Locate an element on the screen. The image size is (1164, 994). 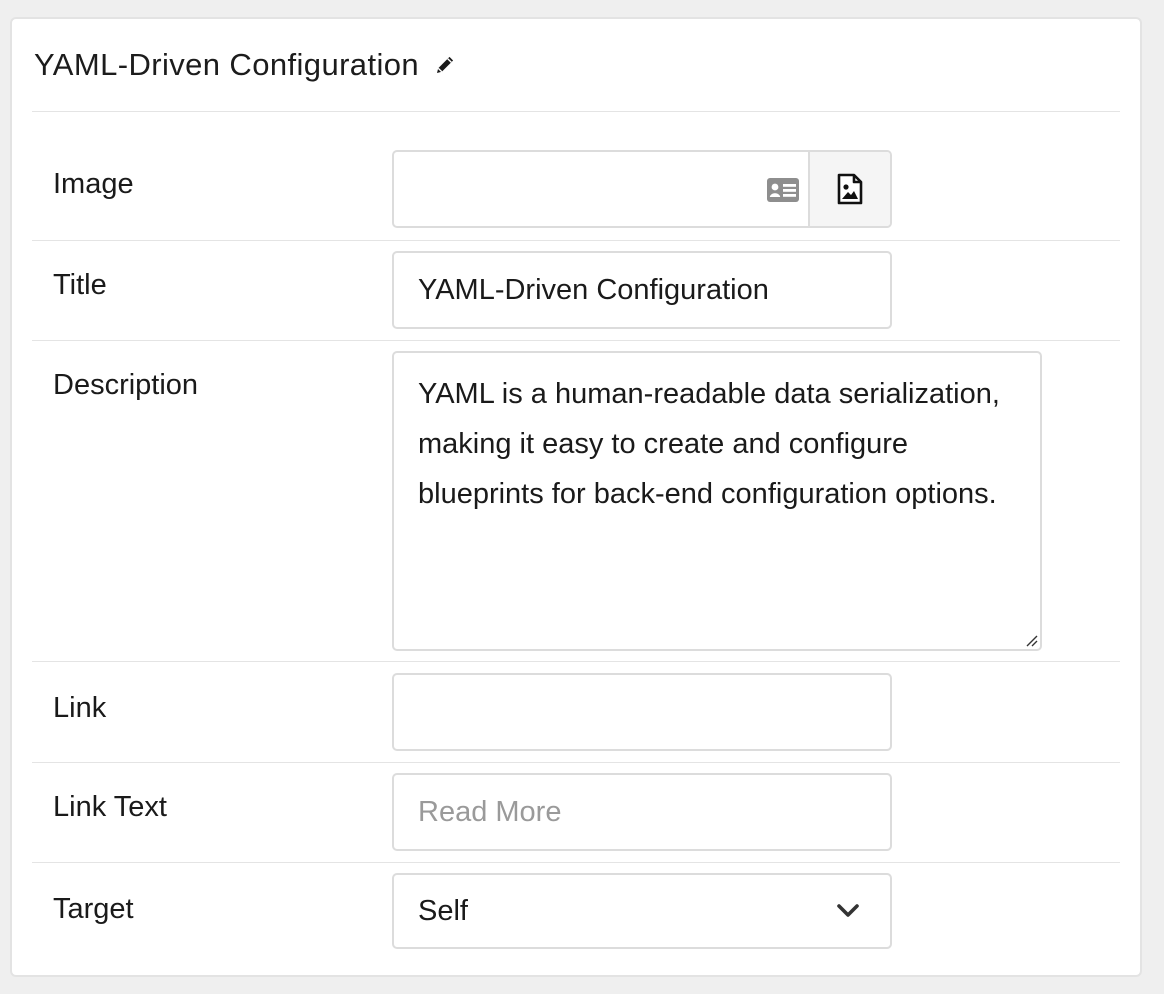
title-label: Title is located at coordinates (80, 285).